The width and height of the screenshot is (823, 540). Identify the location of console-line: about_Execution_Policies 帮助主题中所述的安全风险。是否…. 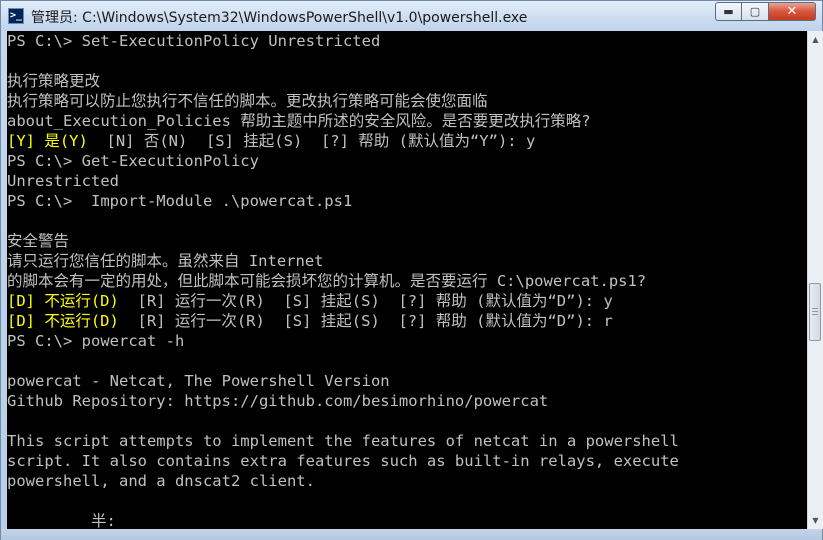
(299, 121).